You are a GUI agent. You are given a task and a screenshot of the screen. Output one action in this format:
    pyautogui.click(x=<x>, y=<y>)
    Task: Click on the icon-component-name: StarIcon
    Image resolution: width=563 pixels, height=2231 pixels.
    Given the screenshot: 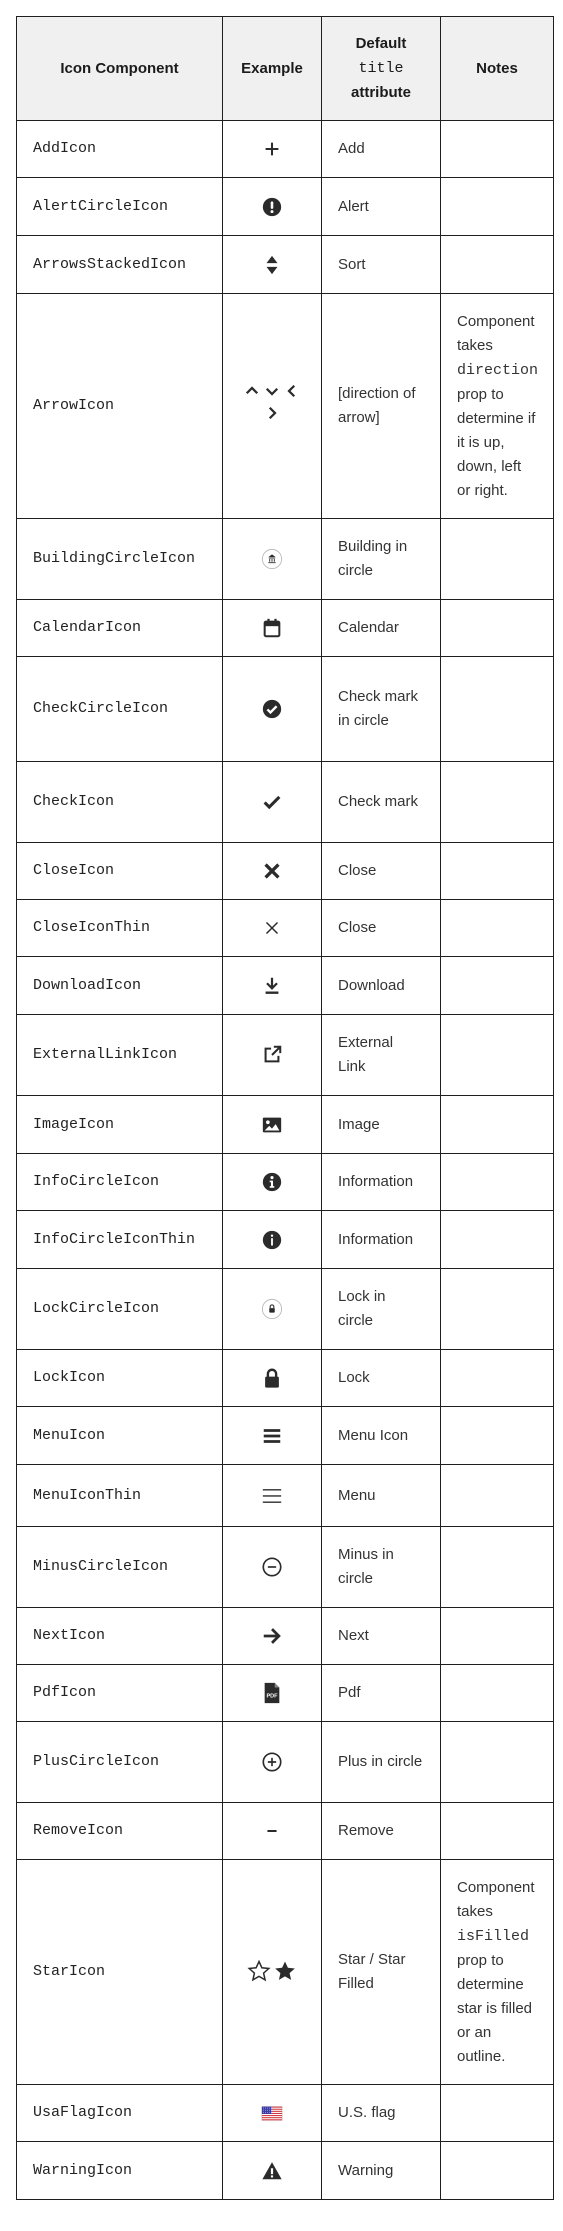 What is the action you would take?
    pyautogui.click(x=119, y=1972)
    